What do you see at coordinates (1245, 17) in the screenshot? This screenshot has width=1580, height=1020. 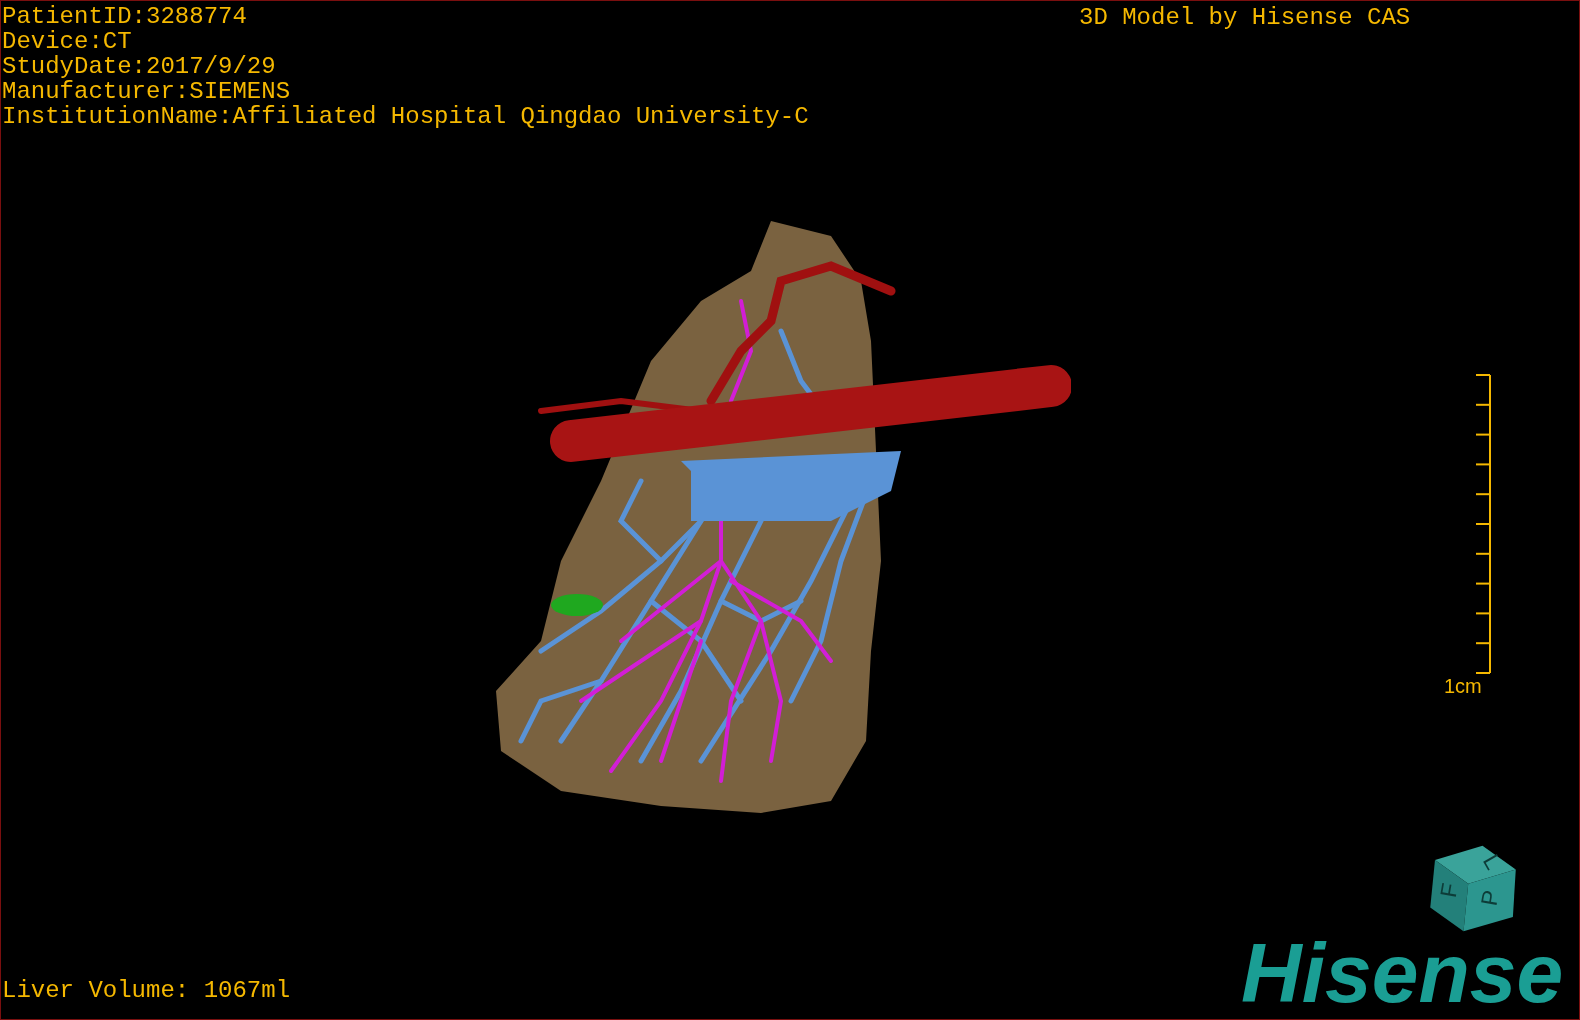 I see `model-caption: 3D Model by Hisense CAS` at bounding box center [1245, 17].